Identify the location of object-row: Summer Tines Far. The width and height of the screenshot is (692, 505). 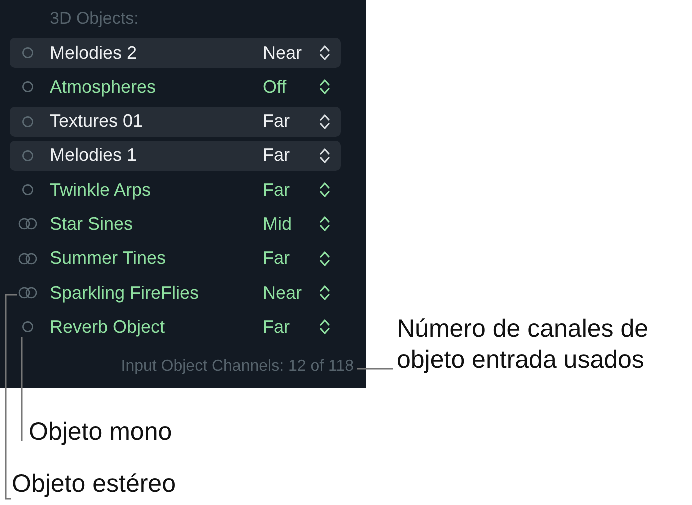
(175, 259).